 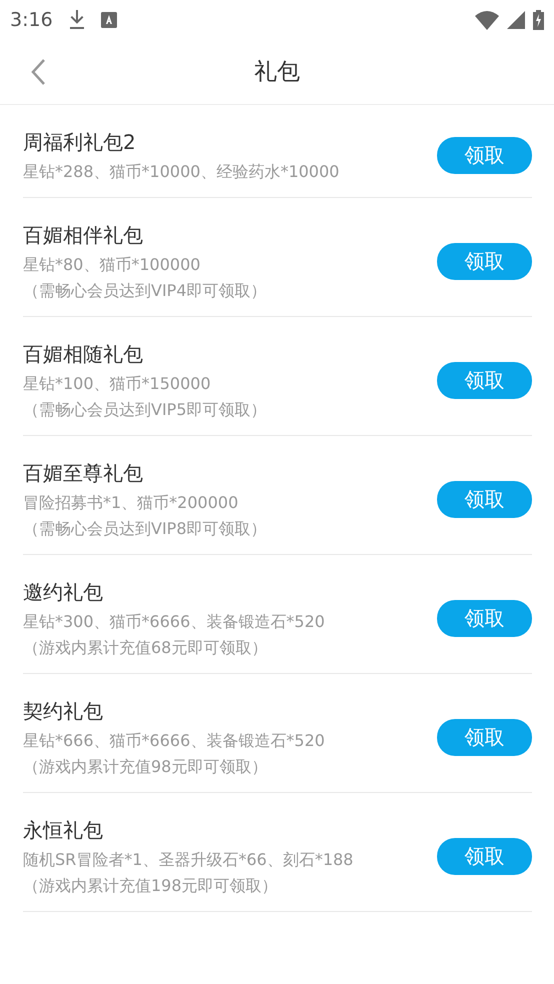 What do you see at coordinates (145, 648) in the screenshot?
I see `gift-condition: （游戏内累计充值68元即可领取）` at bounding box center [145, 648].